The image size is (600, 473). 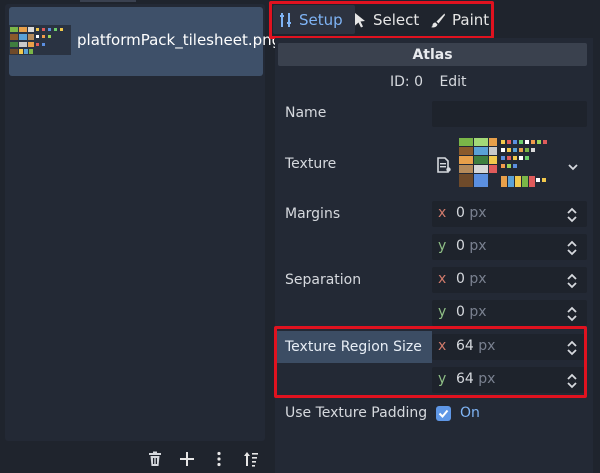 What do you see at coordinates (430, 362) in the screenshot?
I see `texture-region-size-highlight-box` at bounding box center [430, 362].